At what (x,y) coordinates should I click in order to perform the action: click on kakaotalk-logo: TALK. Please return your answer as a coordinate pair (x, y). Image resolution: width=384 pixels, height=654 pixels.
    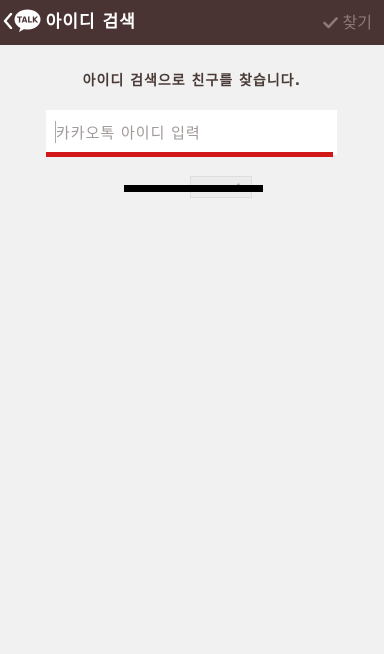
    Looking at the image, I should click on (27, 20).